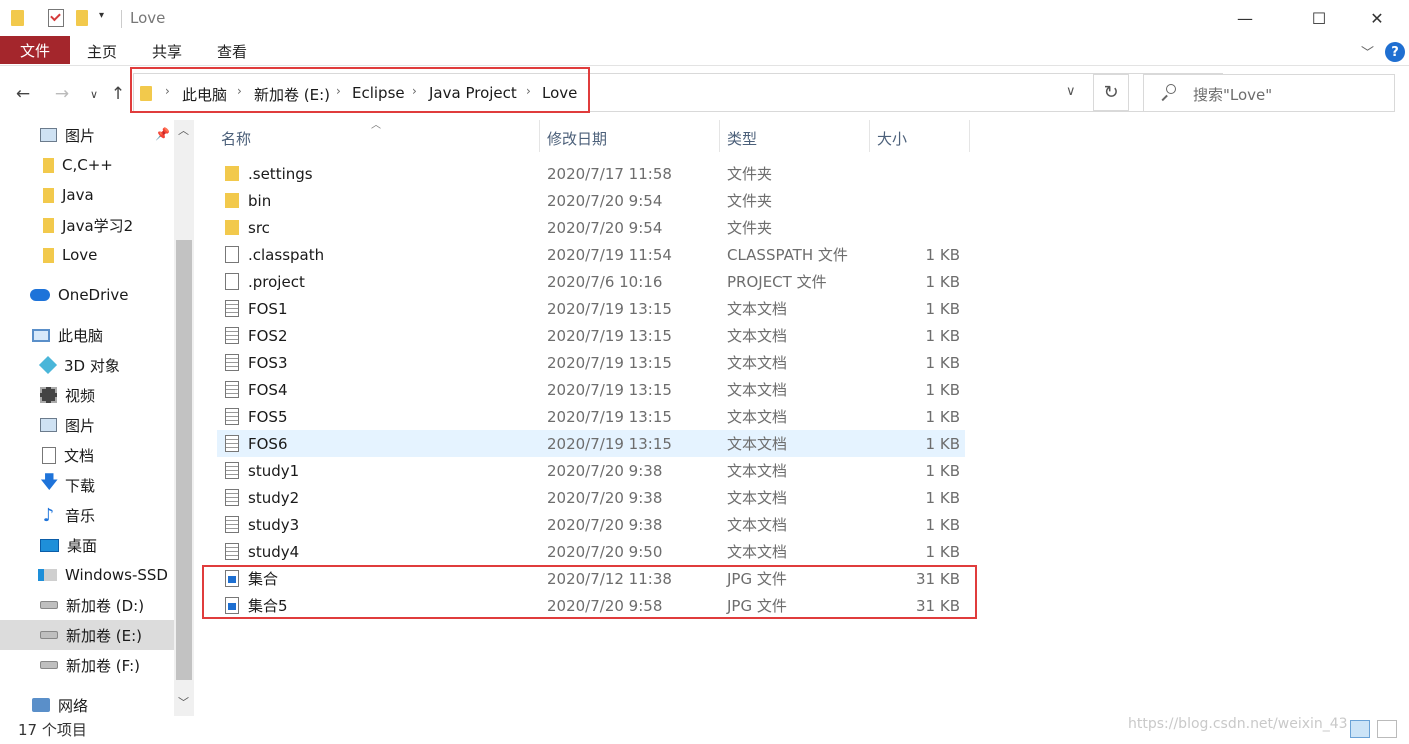 The image size is (1409, 744). I want to click on column-header-date: 修改日期, so click(577, 138).